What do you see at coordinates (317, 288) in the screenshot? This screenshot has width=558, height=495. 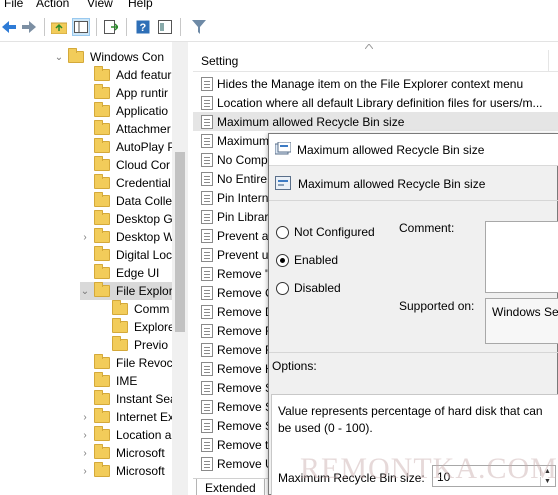 I see `radio-label: Disabled` at bounding box center [317, 288].